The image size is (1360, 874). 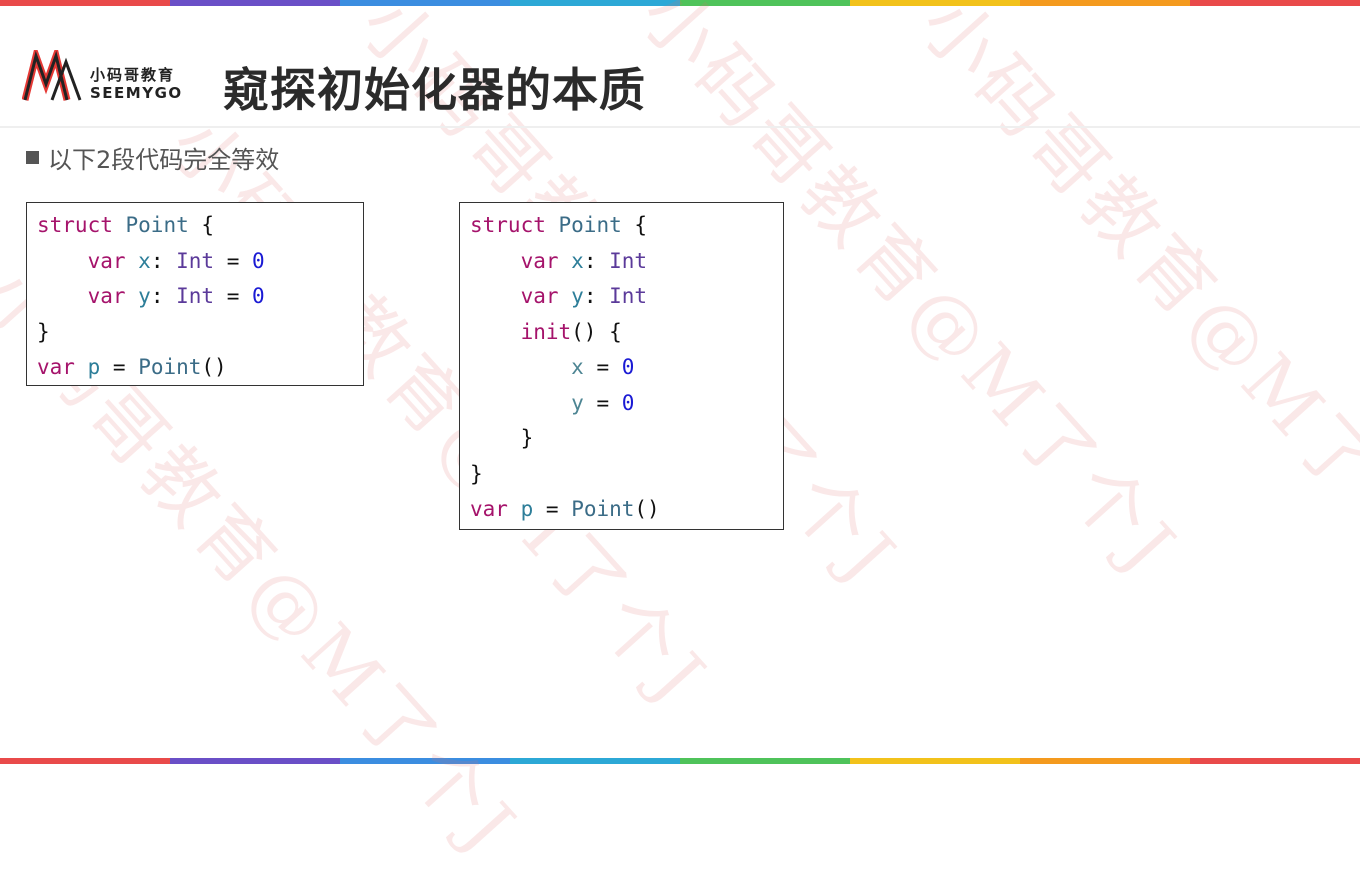 I want to click on code-token: () {, so click(x=596, y=331).